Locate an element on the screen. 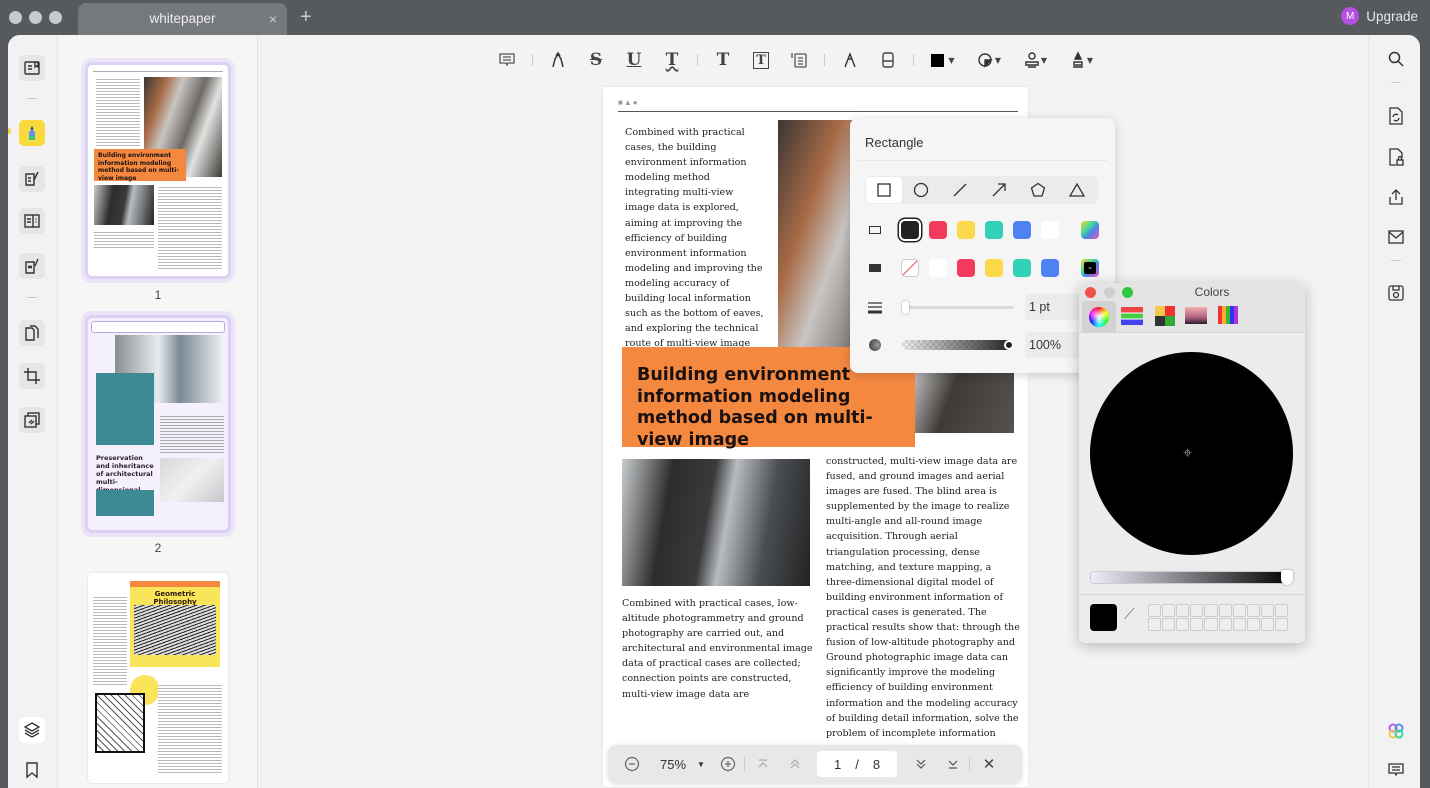 The image size is (1430, 788). crop-icon is located at coordinates (32, 376).